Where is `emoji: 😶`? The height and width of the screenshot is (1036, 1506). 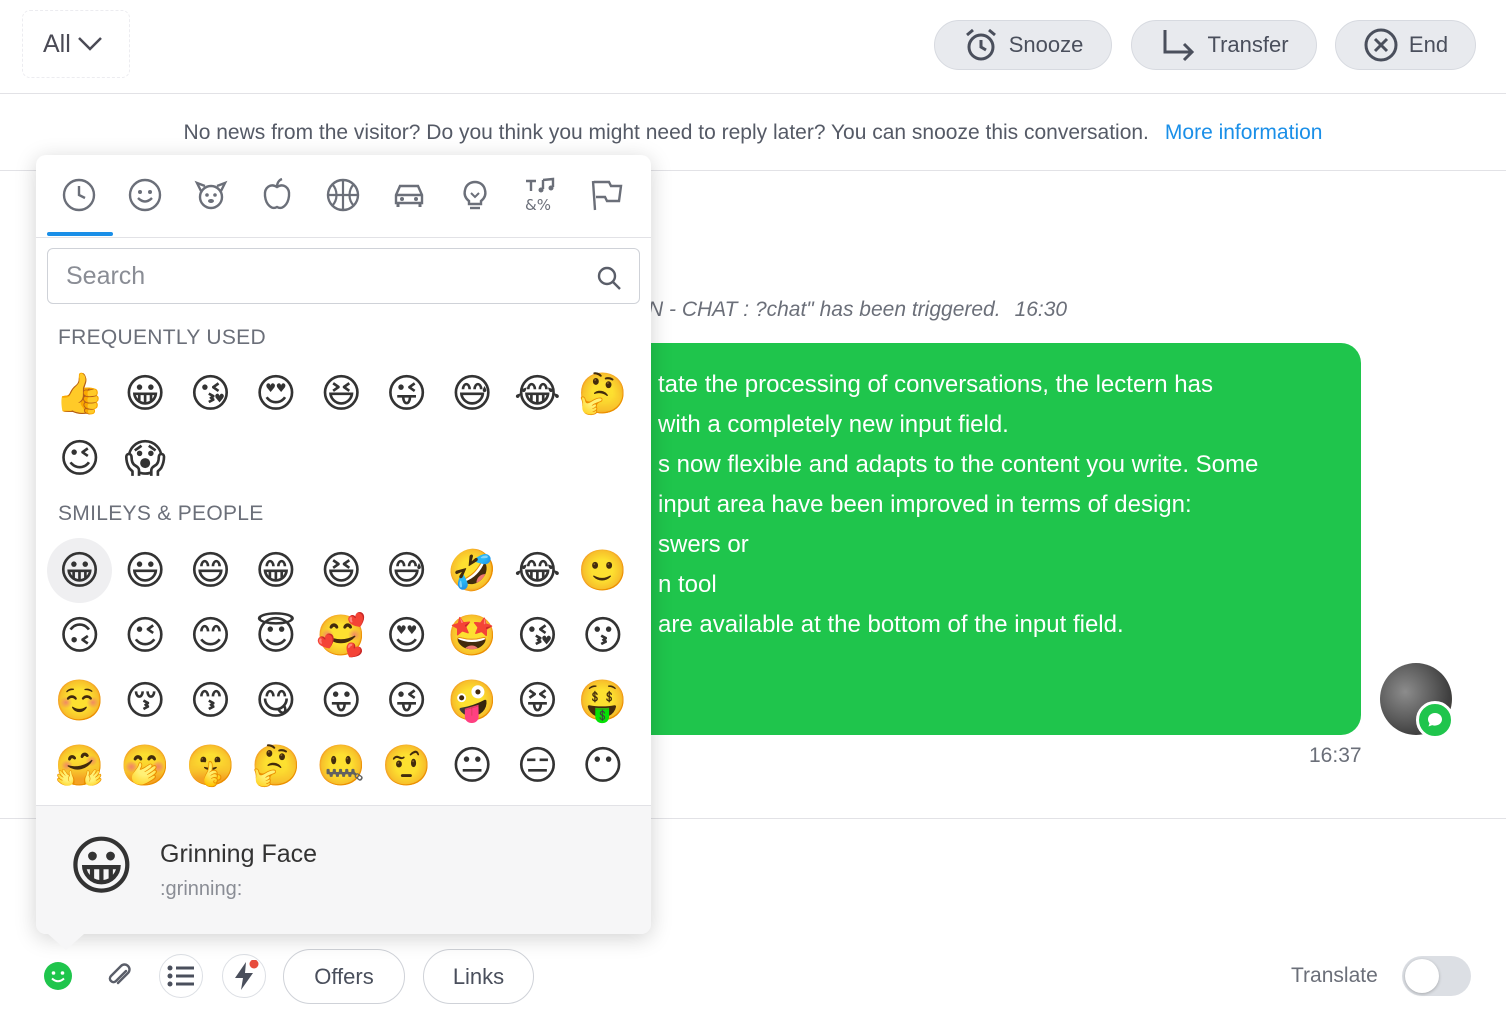 emoji: 😶 is located at coordinates (602, 765).